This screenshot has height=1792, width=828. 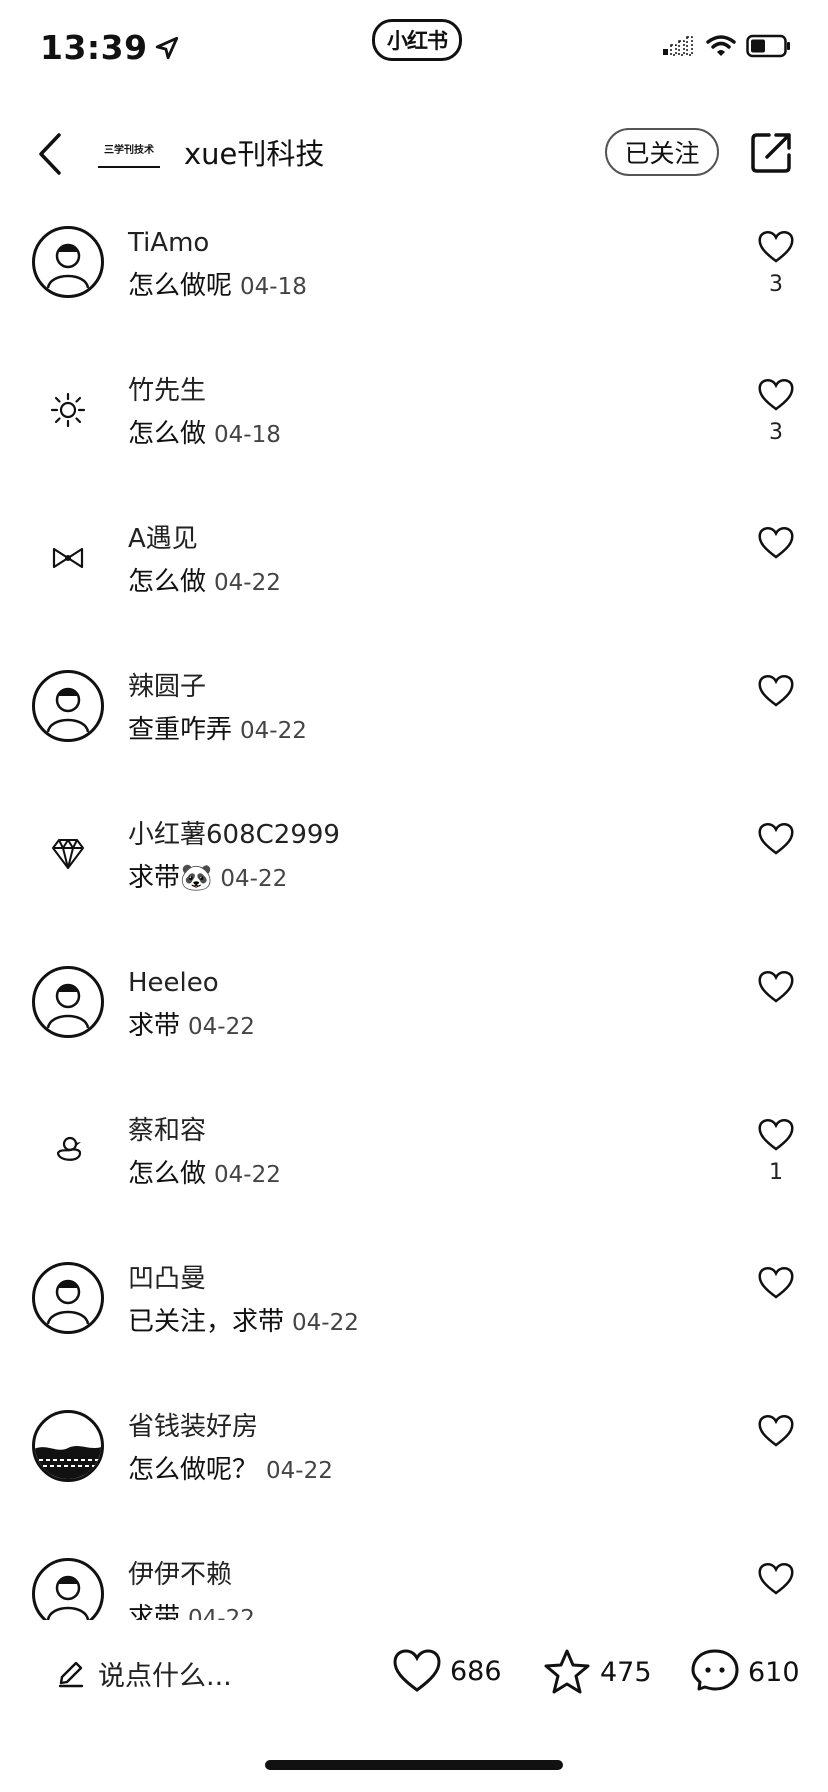 What do you see at coordinates (414, 46) in the screenshot?
I see `status-bar: 13:39 小红书` at bounding box center [414, 46].